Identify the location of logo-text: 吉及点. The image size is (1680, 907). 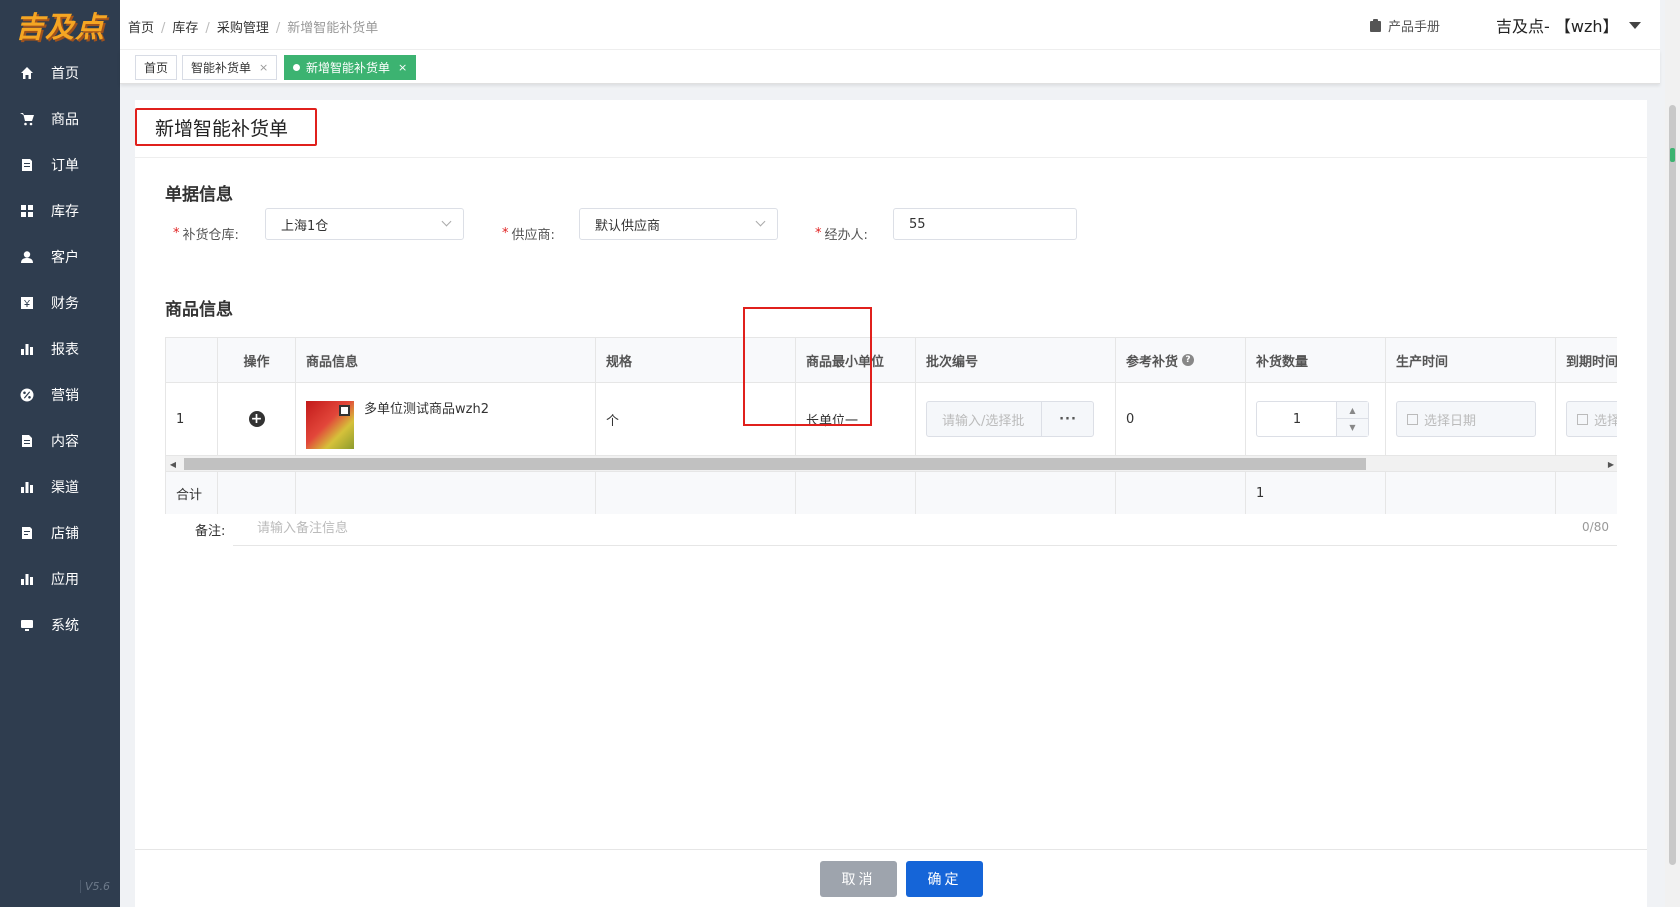
(59, 27).